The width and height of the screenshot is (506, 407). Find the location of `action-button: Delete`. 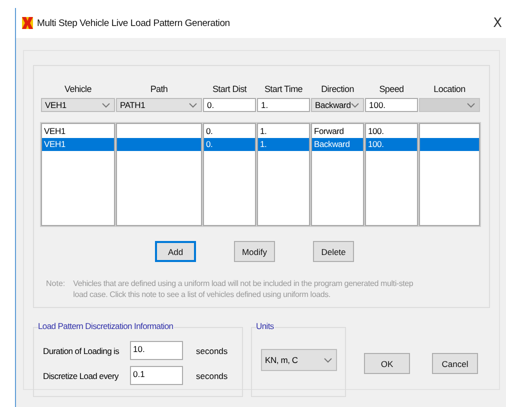

action-button: Delete is located at coordinates (333, 251).